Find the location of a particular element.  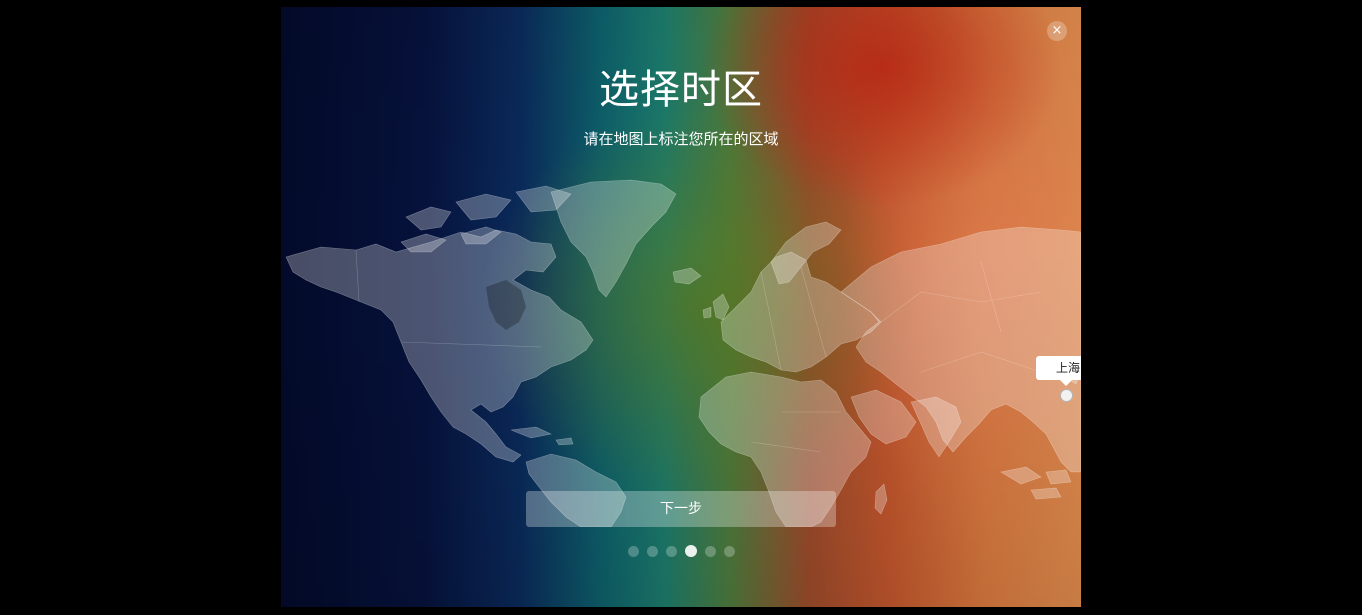

map-se-asia-islands is located at coordinates (1036, 483).